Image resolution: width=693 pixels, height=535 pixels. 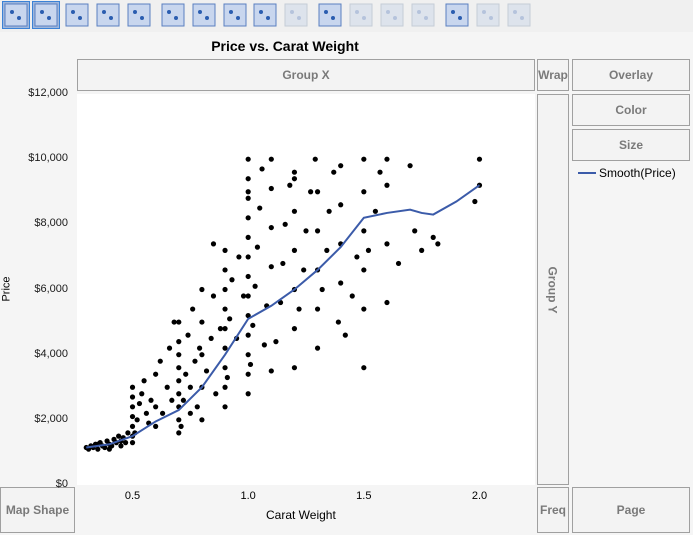 I want to click on line-of-fit-button, so click(x=77, y=15).